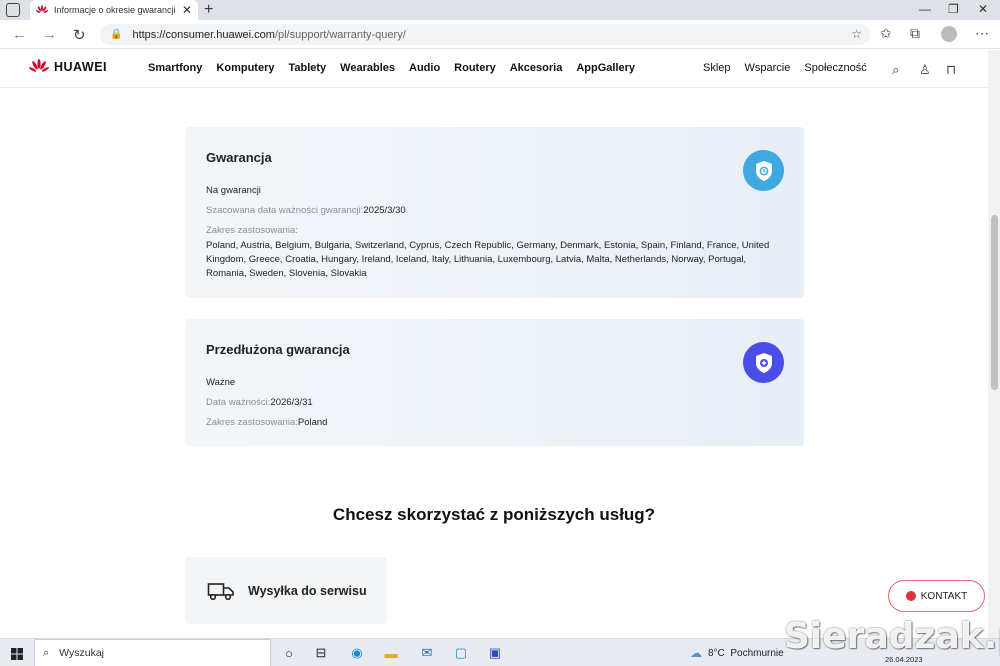 Image resolution: width=1000 pixels, height=666 pixels. Describe the element at coordinates (792, 68) in the screenshot. I see `right-nav: Sklep Wsparcie Społeczność` at that location.